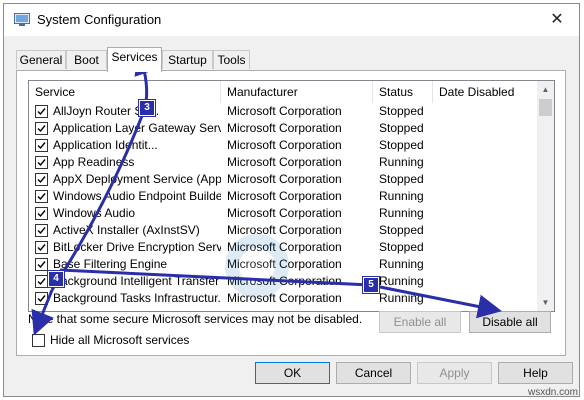  What do you see at coordinates (545, 302) in the screenshot?
I see `scroll-down-icon: ▼` at bounding box center [545, 302].